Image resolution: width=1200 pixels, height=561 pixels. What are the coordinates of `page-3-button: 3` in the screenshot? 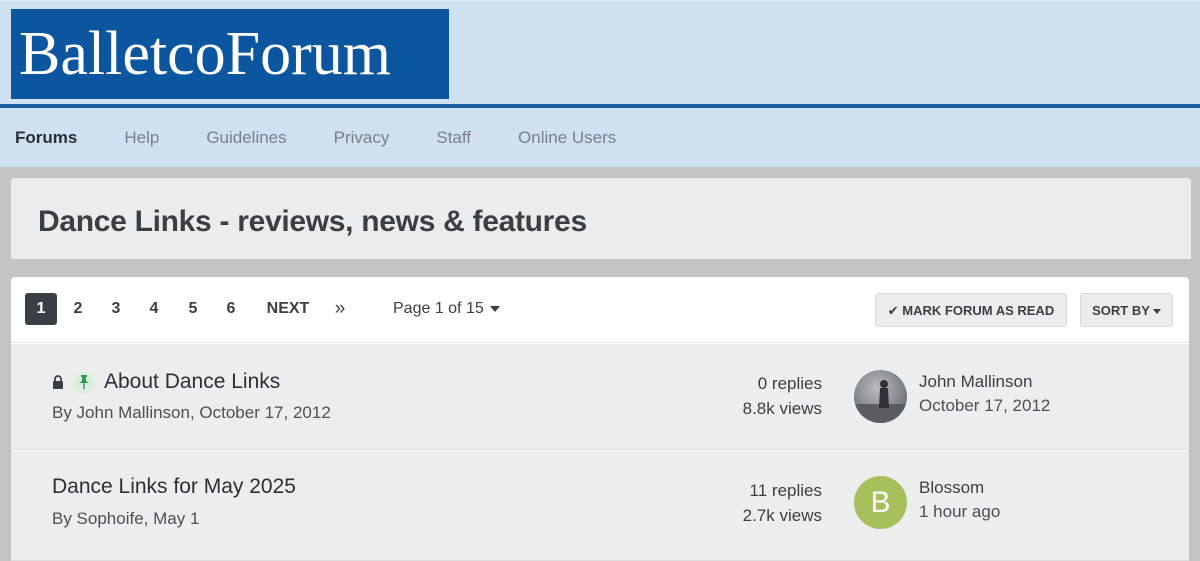 It's located at (116, 309).